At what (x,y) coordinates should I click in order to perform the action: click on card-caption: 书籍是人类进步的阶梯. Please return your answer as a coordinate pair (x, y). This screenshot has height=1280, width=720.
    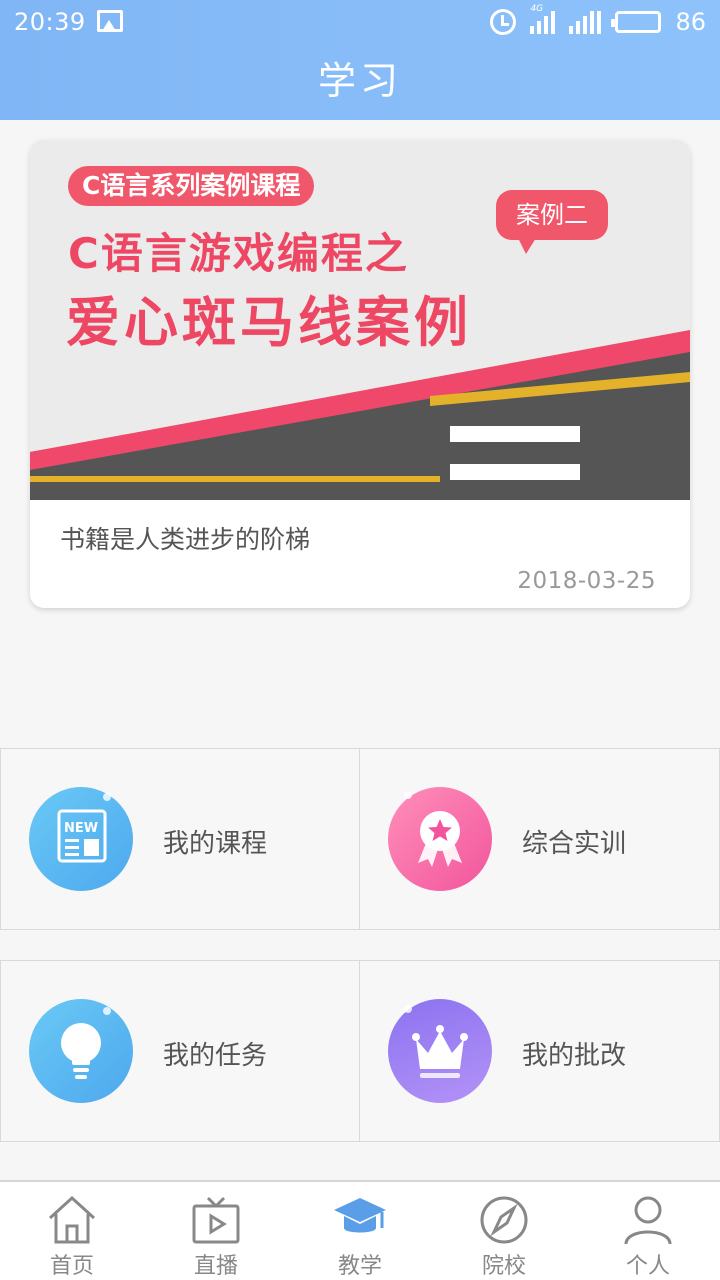
    Looking at the image, I should click on (185, 539).